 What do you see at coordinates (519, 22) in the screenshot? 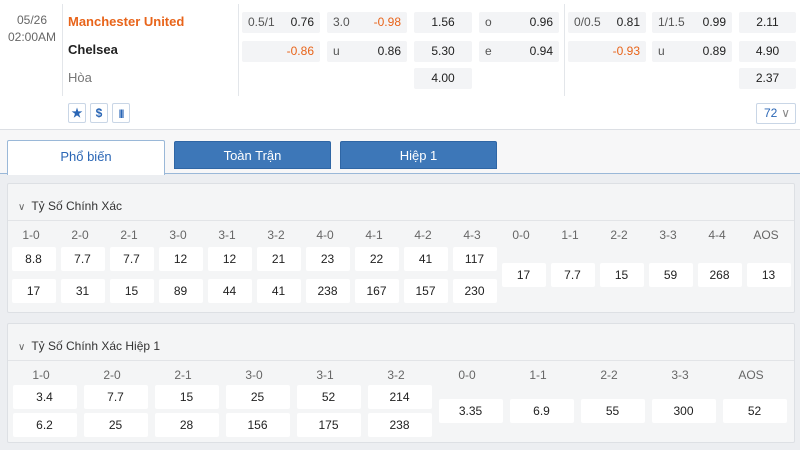
I see `ft-odd: o 0.96` at bounding box center [519, 22].